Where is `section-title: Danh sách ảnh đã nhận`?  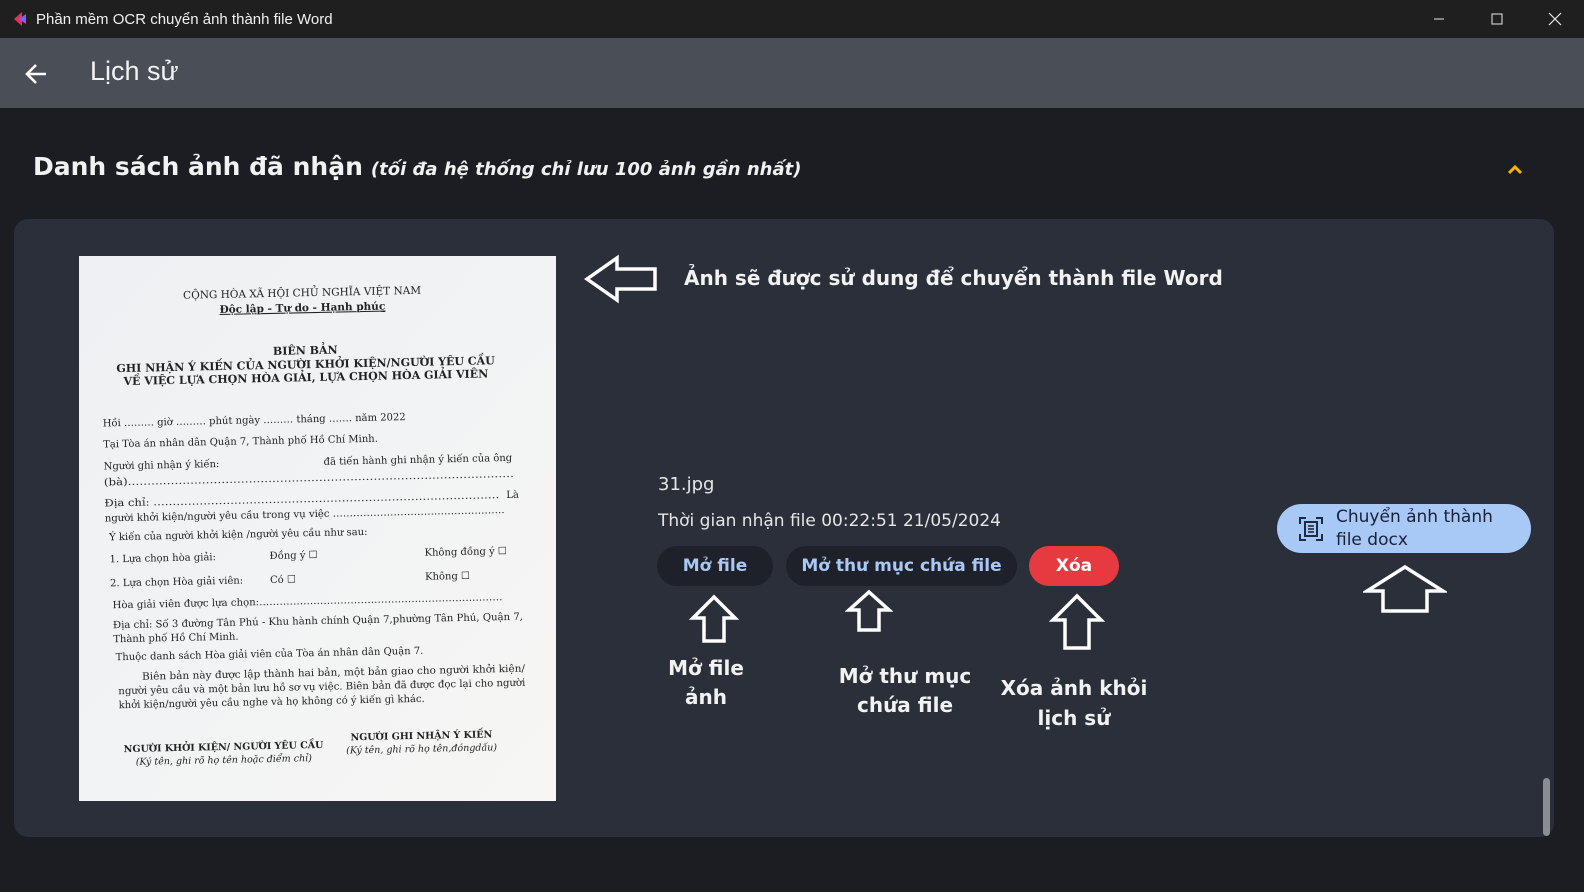 section-title: Danh sách ảnh đã nhận is located at coordinates (198, 166).